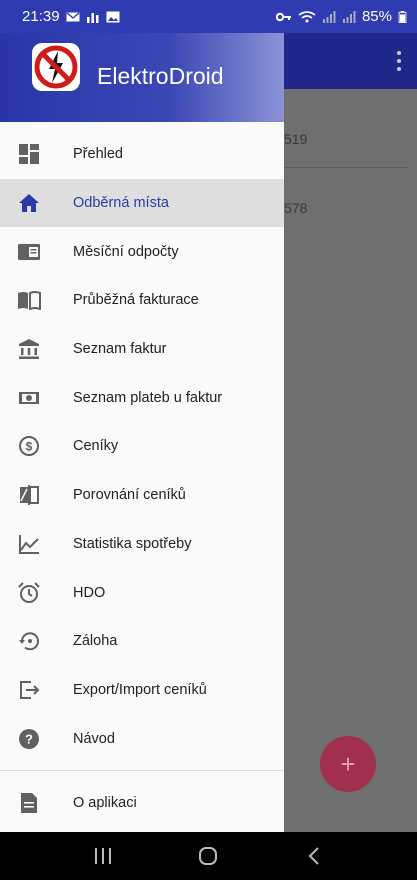 This screenshot has width=417, height=880. Describe the element at coordinates (29, 593) in the screenshot. I see `alarm-clock-icon` at that location.